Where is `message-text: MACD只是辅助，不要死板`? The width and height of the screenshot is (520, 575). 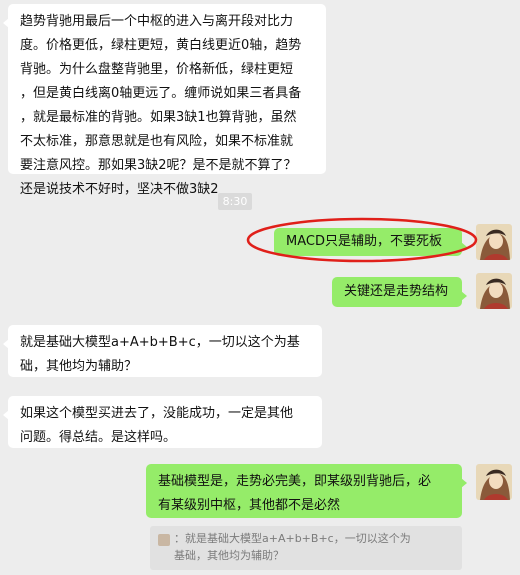
message-text: MACD只是辅助，不要死板 is located at coordinates (364, 241).